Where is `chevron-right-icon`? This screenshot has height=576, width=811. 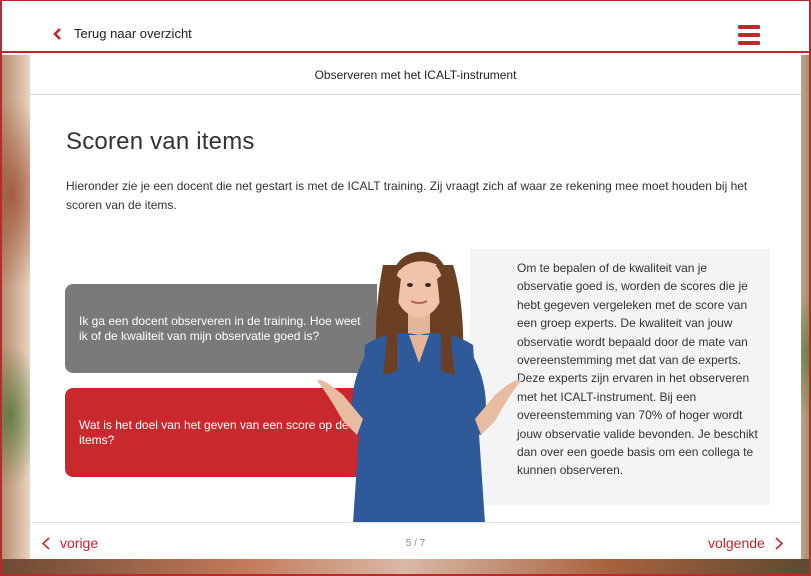 chevron-right-icon is located at coordinates (779, 543).